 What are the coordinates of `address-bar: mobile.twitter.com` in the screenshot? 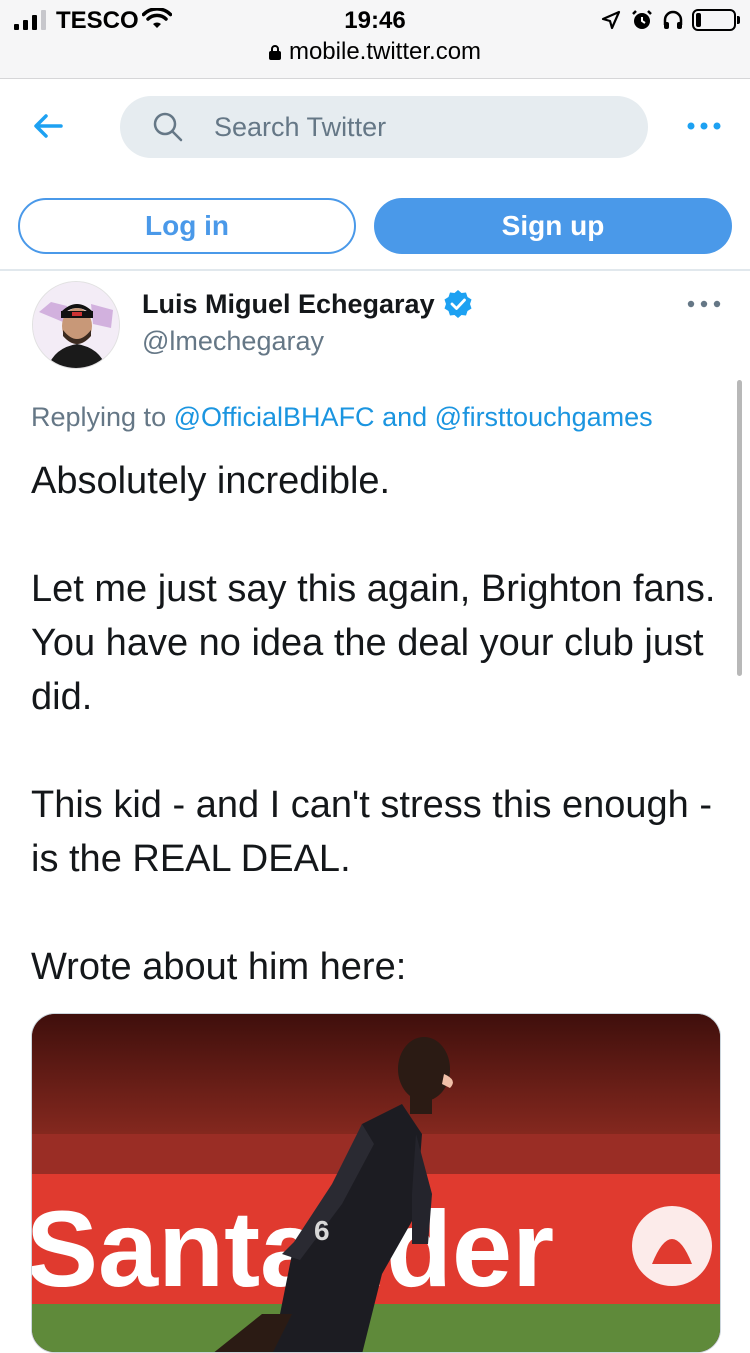 It's located at (375, 52).